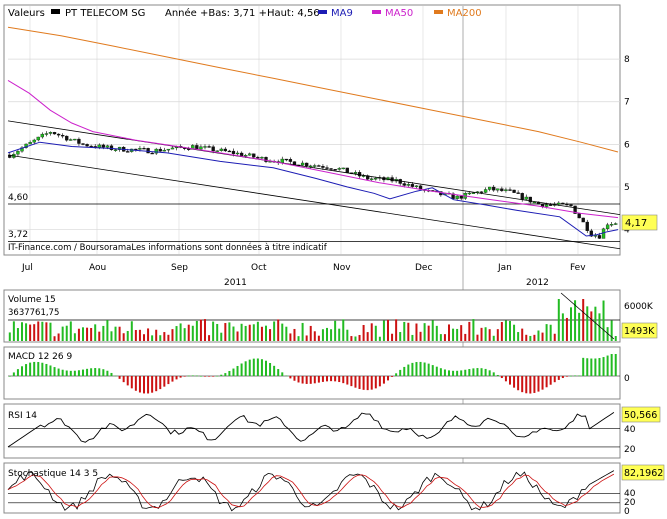  What do you see at coordinates (400, 13) in the screenshot?
I see `legend: MA9 MA50 MA200` at bounding box center [400, 13].